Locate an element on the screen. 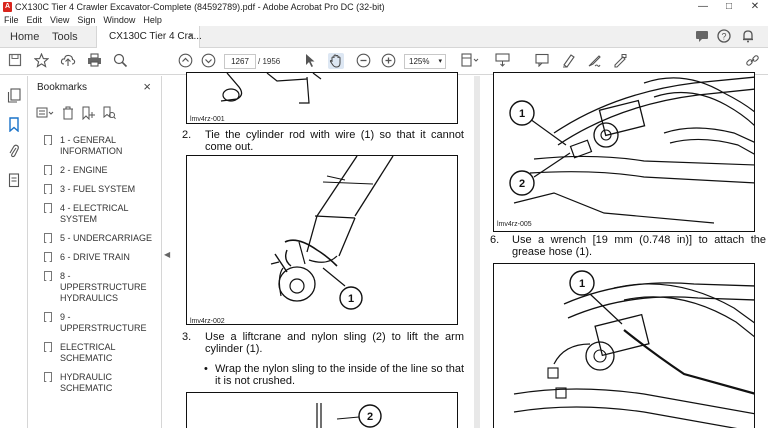  attachments-paperclip-icon is located at coordinates (14, 152).